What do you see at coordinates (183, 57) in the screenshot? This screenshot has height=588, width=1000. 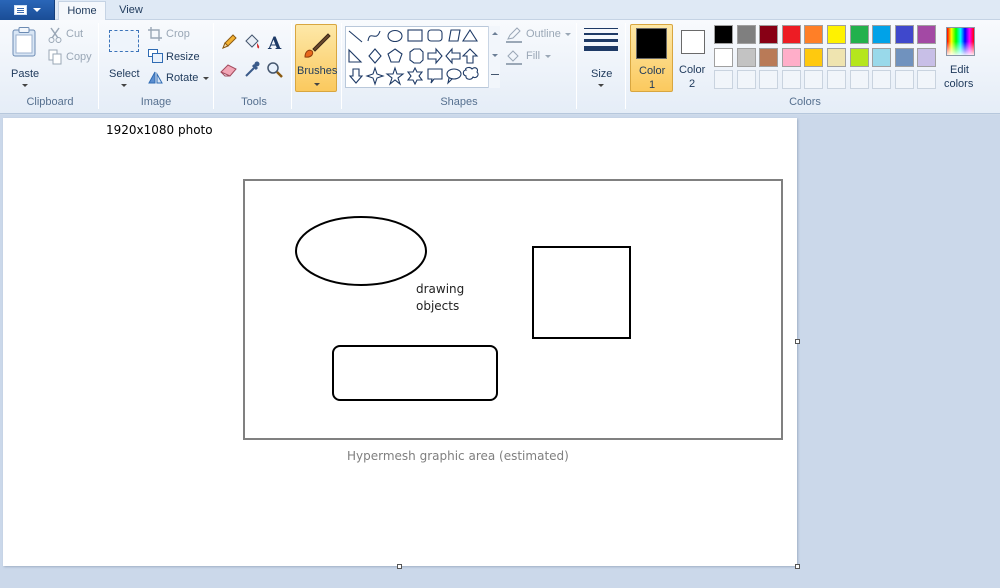 I see `resize-label: Resize` at bounding box center [183, 57].